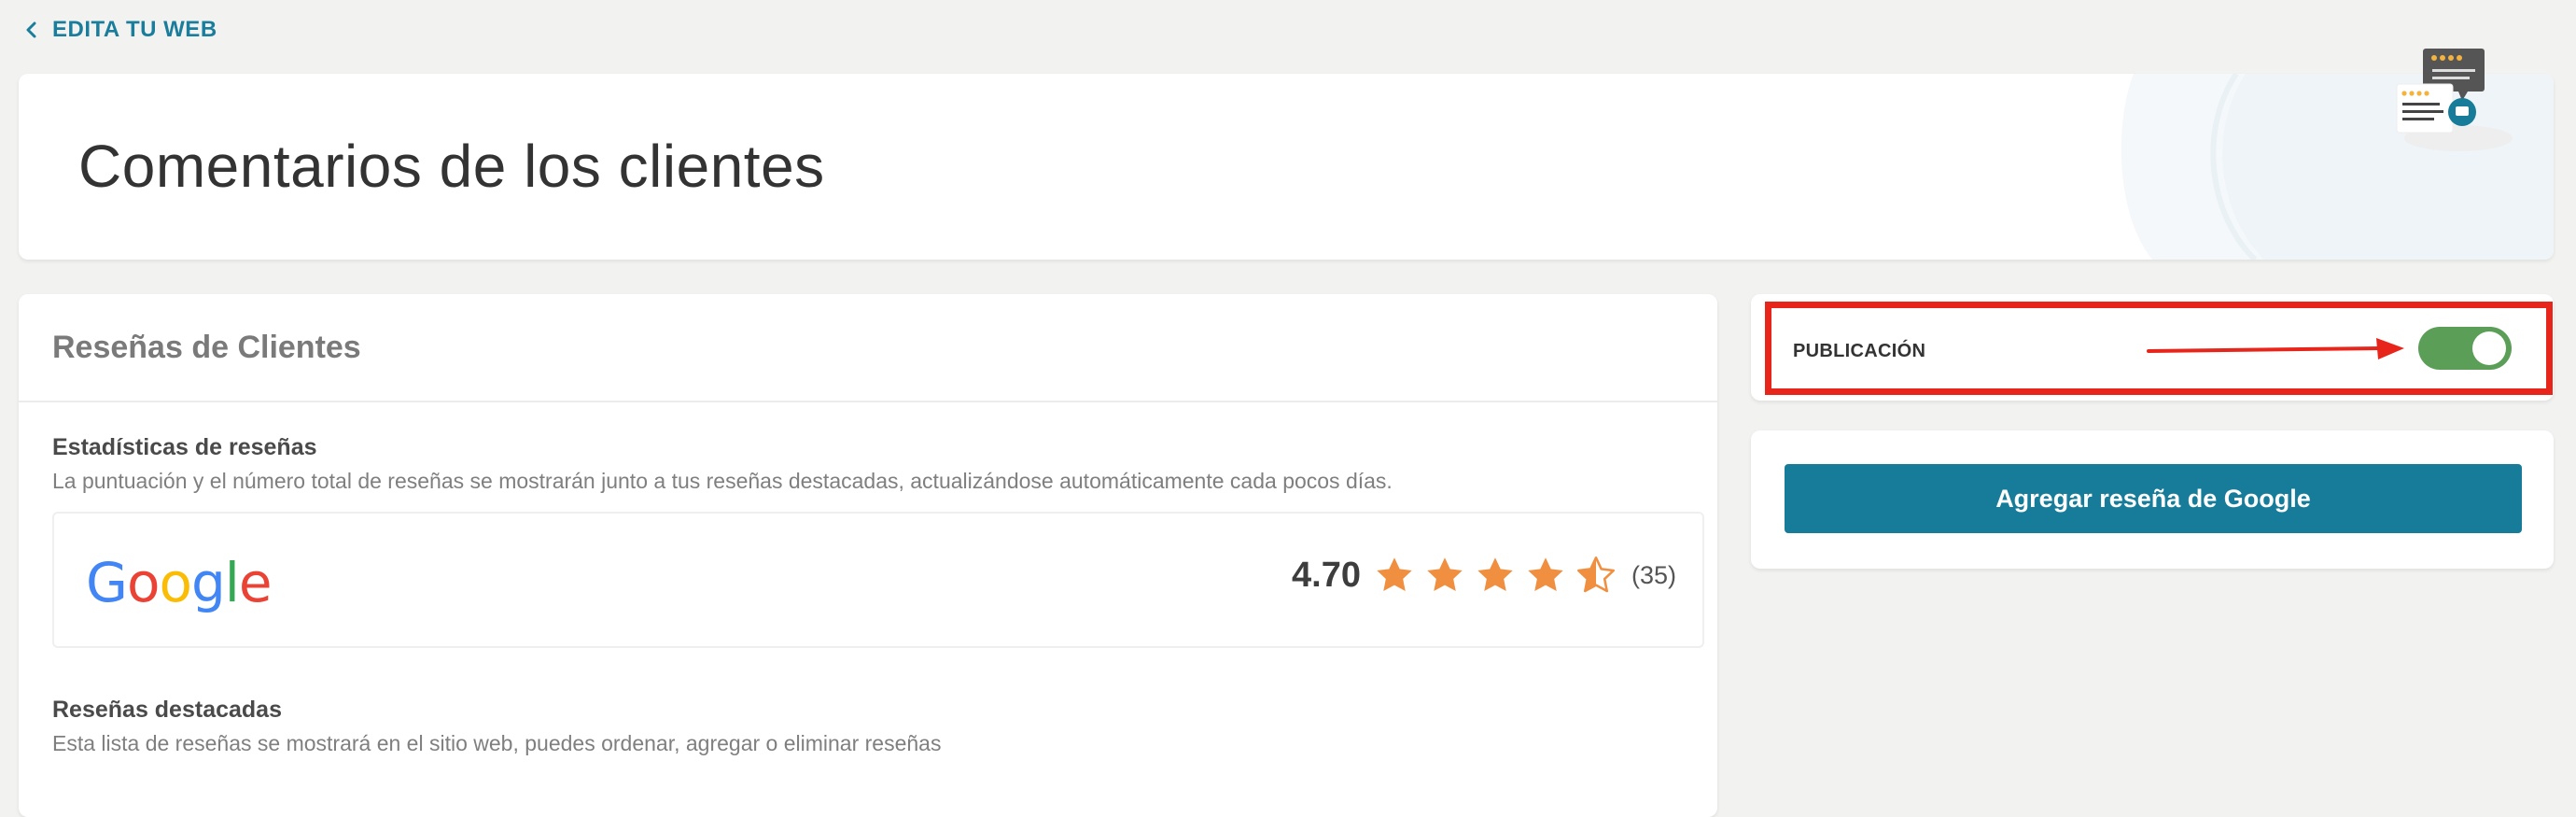  I want to click on publication-label: PUBLICACIÓN, so click(1859, 351).